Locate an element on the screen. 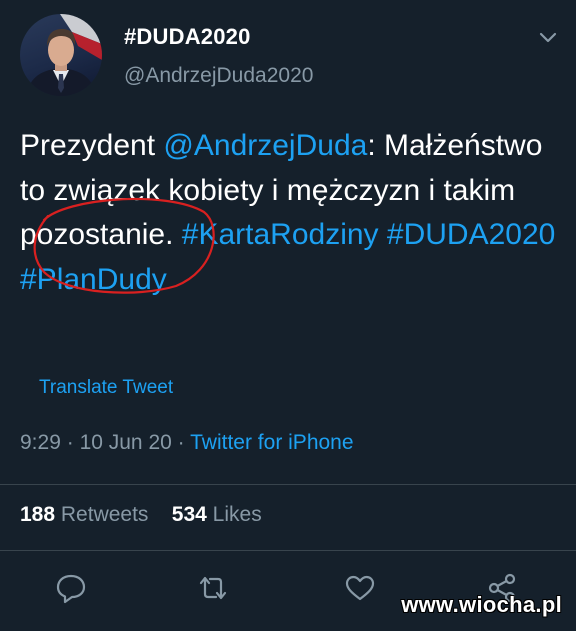  tweet-source-link: Twitter for iPhone is located at coordinates (271, 442).